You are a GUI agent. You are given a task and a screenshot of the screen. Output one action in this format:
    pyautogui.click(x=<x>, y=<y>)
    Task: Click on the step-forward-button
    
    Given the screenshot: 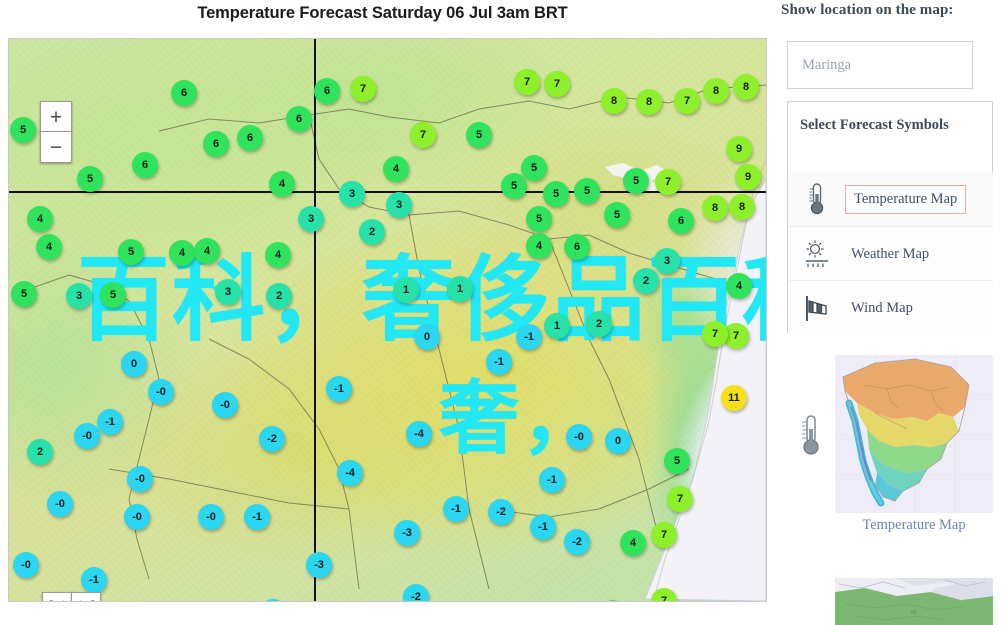 What is the action you would take?
    pyautogui.click(x=86, y=596)
    